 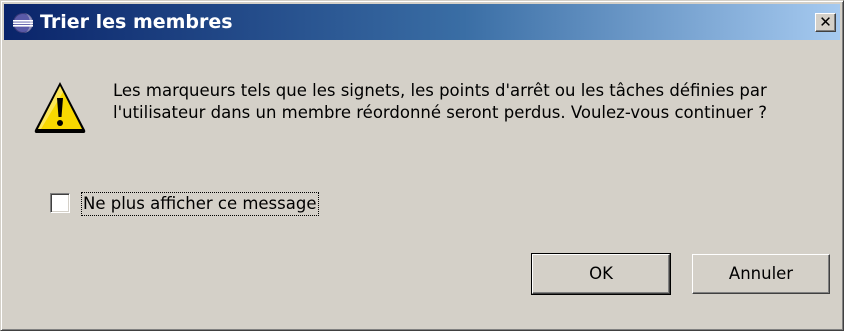 I want to click on ok-button: OK, so click(x=601, y=274).